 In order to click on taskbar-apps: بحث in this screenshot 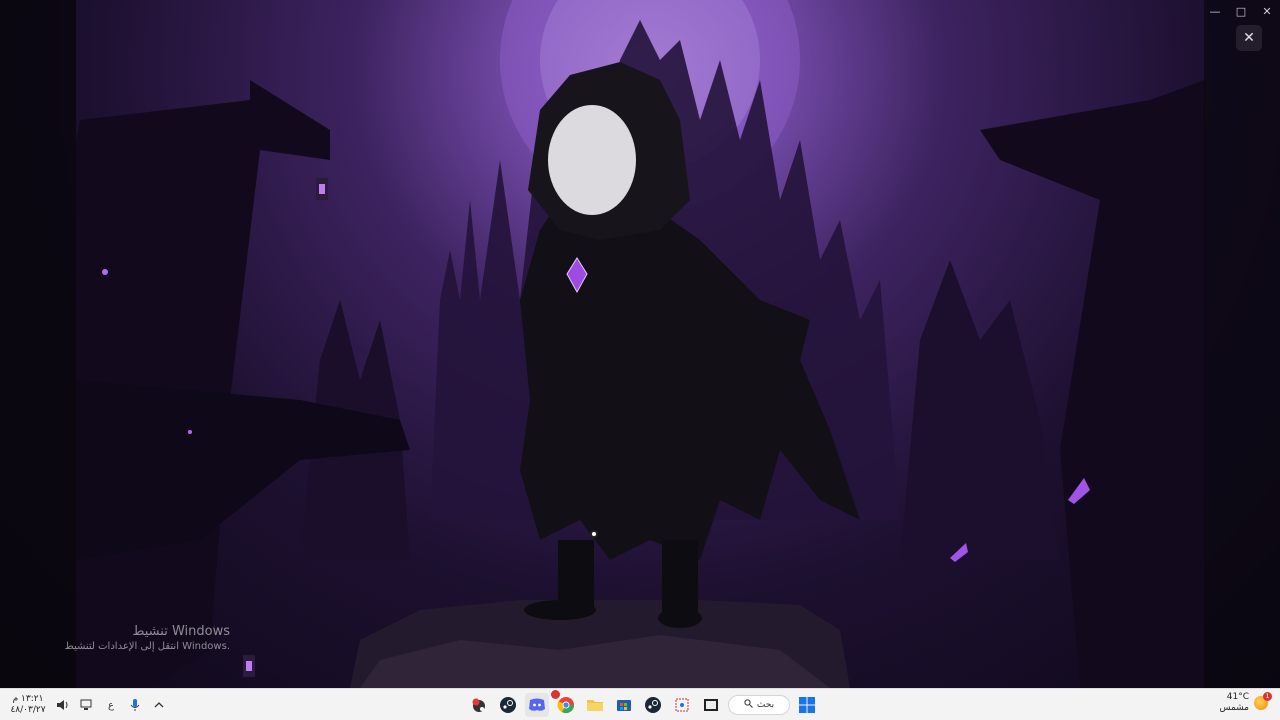, I will do `click(639, 704)`.